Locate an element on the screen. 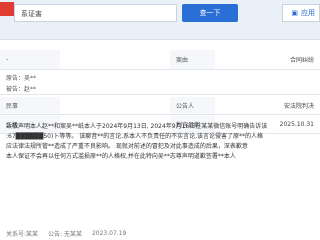  info-row-1: - 案由 合同纠纷 is located at coordinates (160, 60).